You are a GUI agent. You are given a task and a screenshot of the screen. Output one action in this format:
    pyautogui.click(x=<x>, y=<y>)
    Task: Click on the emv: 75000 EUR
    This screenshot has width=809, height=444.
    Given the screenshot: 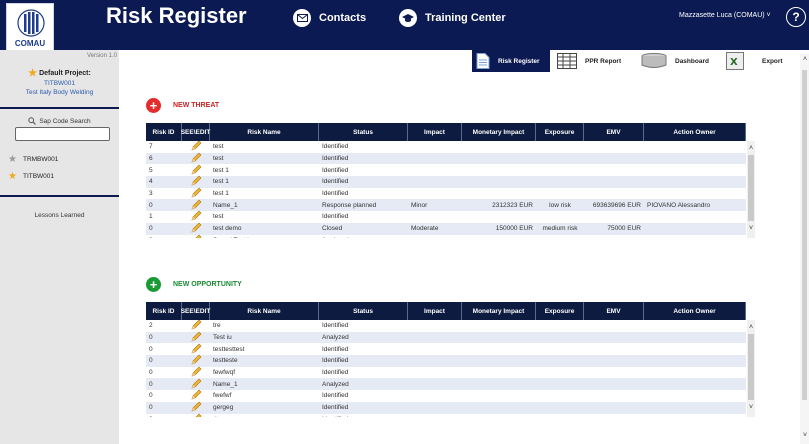 What is the action you would take?
    pyautogui.click(x=624, y=229)
    